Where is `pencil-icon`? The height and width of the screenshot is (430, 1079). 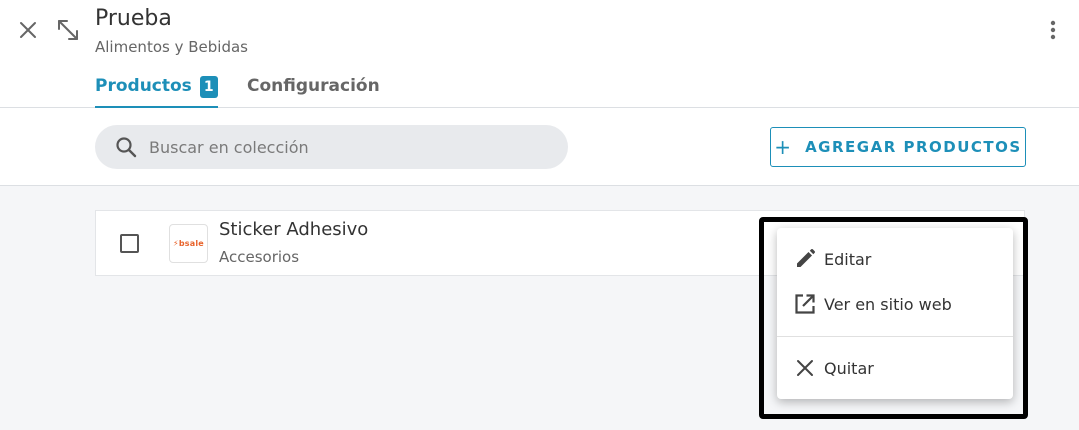 pencil-icon is located at coordinates (805, 259).